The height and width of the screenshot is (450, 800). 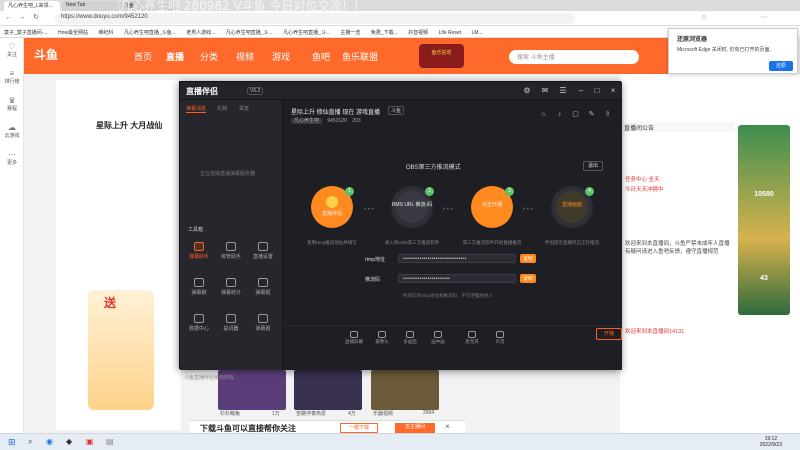 What do you see at coordinates (12, 78) in the screenshot?
I see `rail-item-rank: ≡ 排行榜` at bounding box center [12, 78].